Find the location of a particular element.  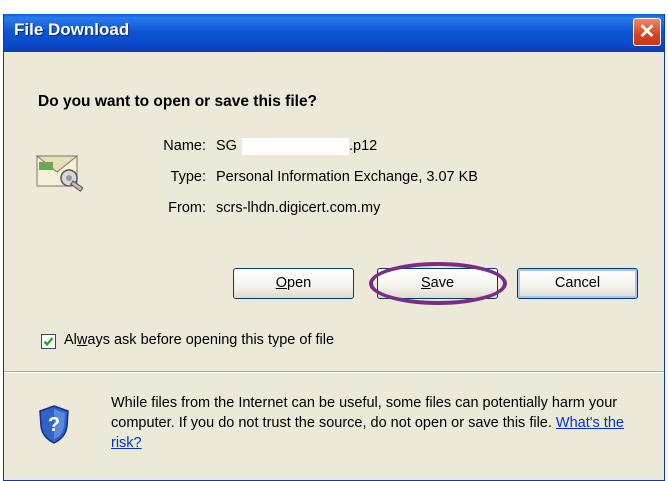

from-value: scrs-lhdn.digicert.com.my is located at coordinates (298, 208).